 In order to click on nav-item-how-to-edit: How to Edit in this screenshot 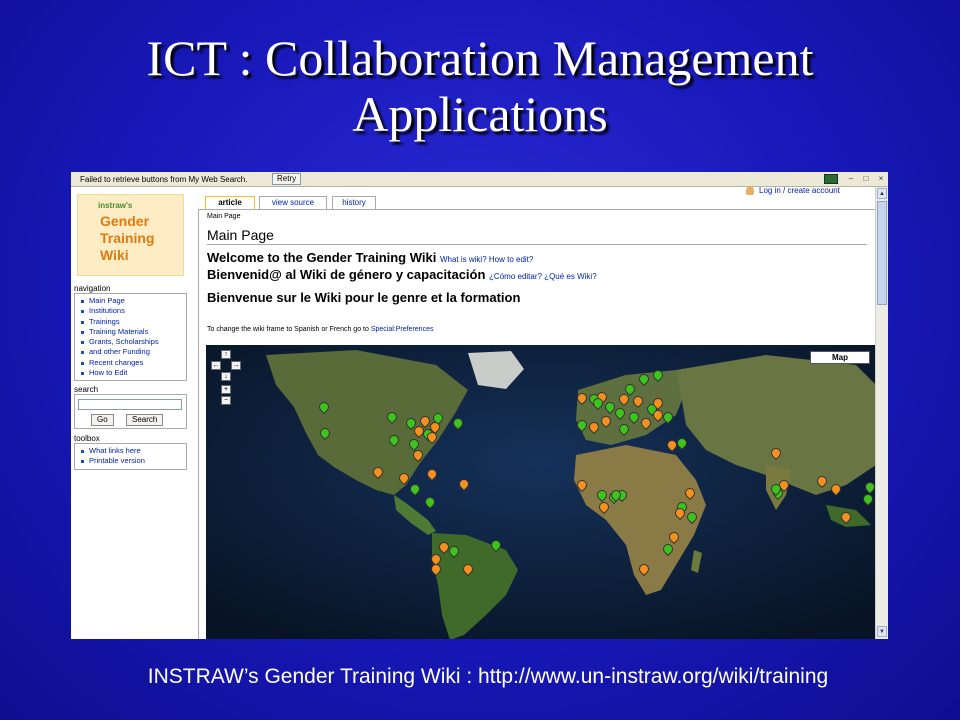, I will do `click(132, 373)`.